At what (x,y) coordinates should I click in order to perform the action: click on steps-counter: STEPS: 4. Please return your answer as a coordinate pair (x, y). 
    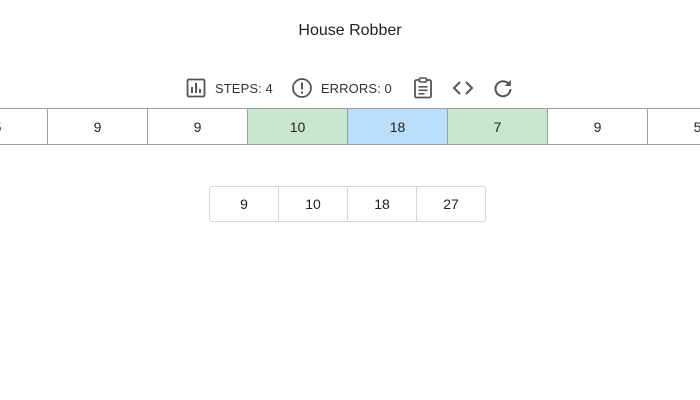
    Looking at the image, I should click on (229, 88).